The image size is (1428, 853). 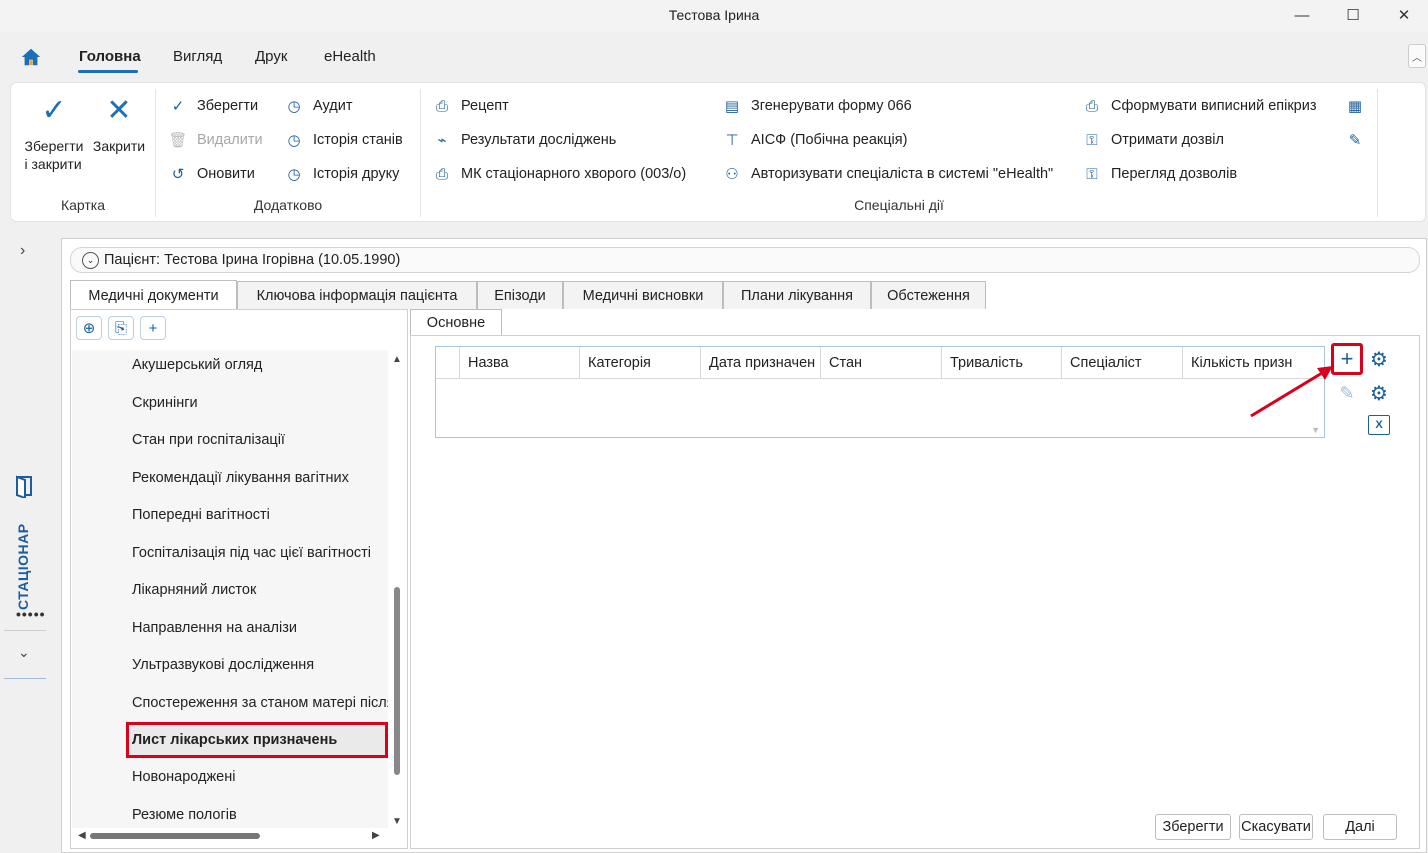 What do you see at coordinates (1355, 140) in the screenshot?
I see `edit-wand-icon: ✎` at bounding box center [1355, 140].